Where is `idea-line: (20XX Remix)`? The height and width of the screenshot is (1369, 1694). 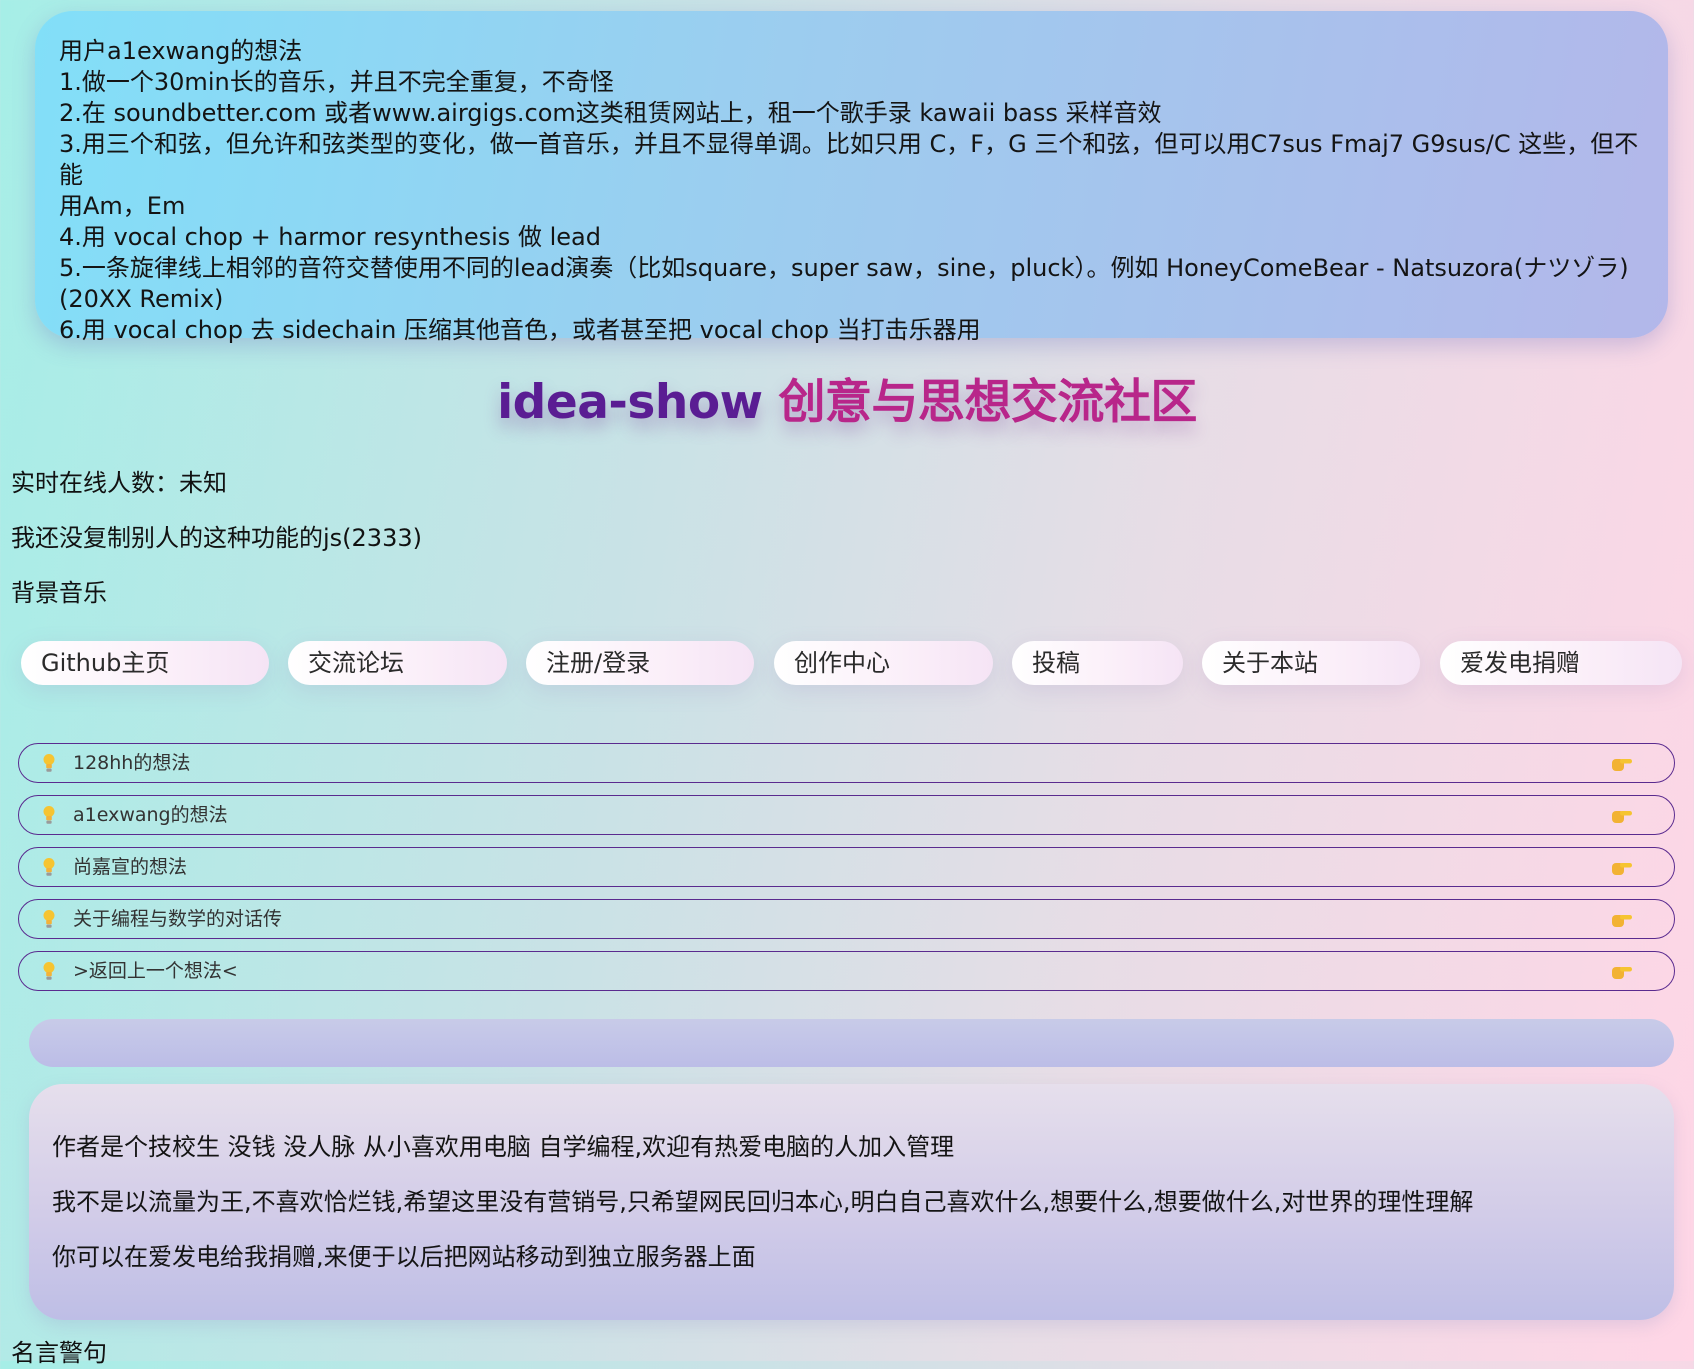
idea-line: (20XX Remix) is located at coordinates (141, 299).